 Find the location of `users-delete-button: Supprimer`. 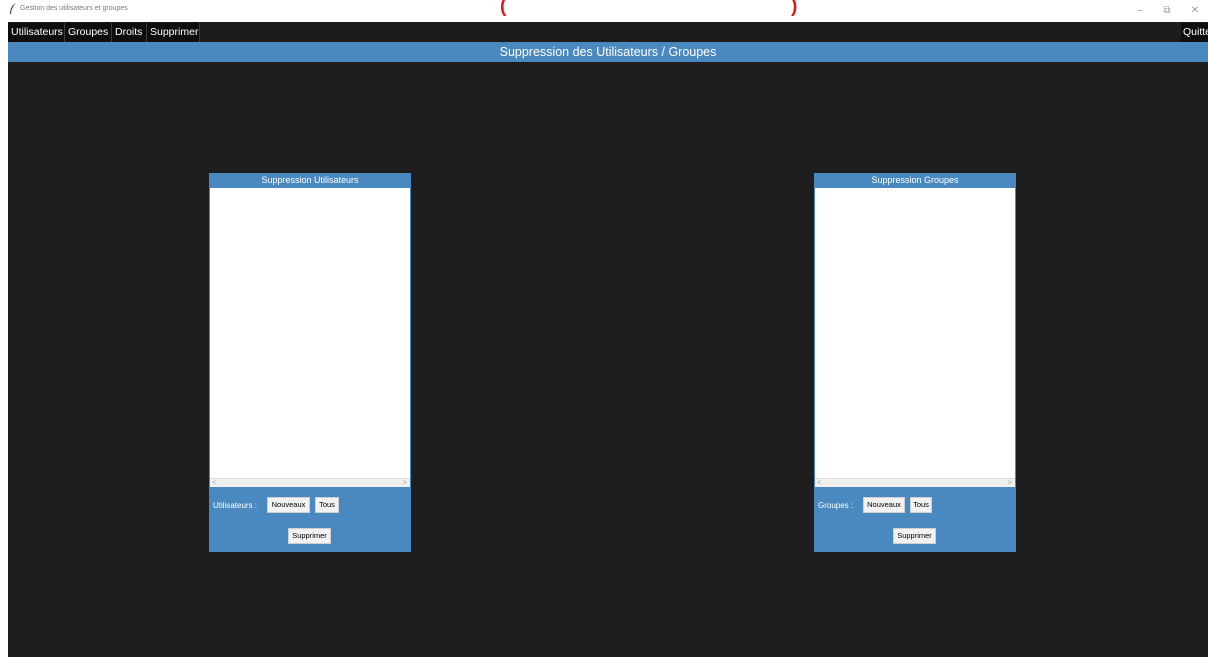

users-delete-button: Supprimer is located at coordinates (309, 536).